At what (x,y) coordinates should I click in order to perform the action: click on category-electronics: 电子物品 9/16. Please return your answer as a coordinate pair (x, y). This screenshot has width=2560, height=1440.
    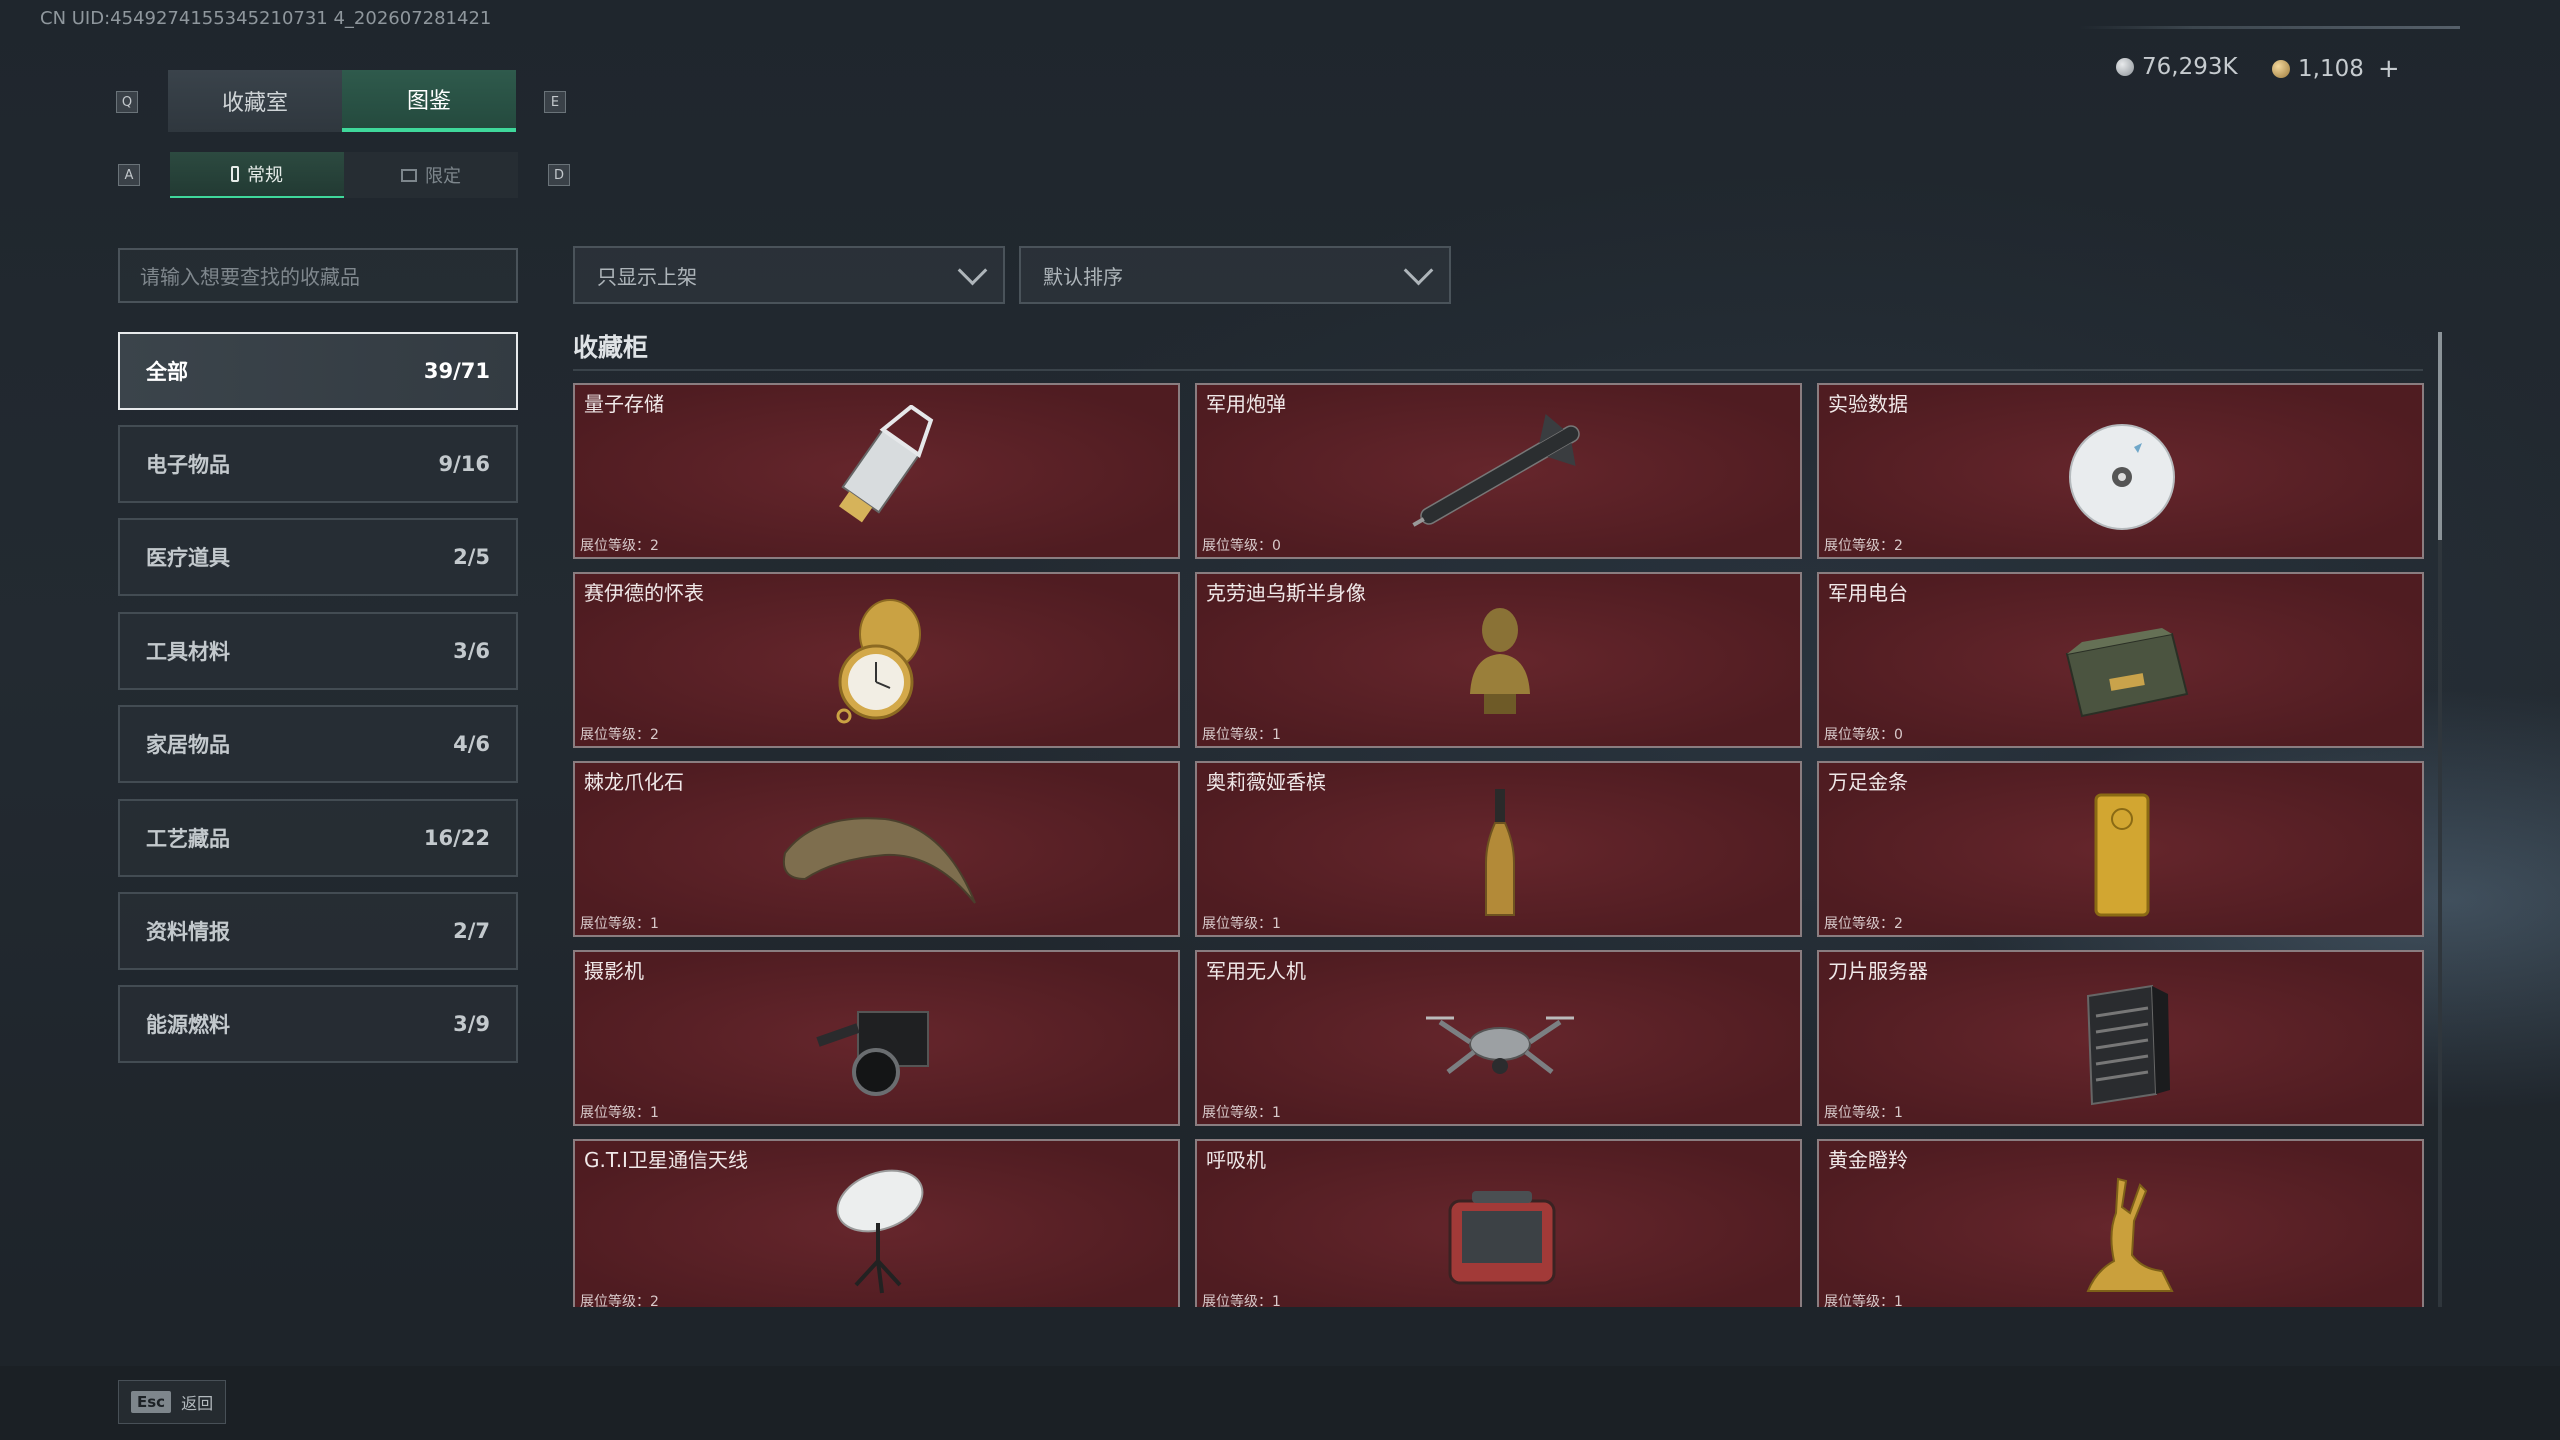
    Looking at the image, I should click on (318, 464).